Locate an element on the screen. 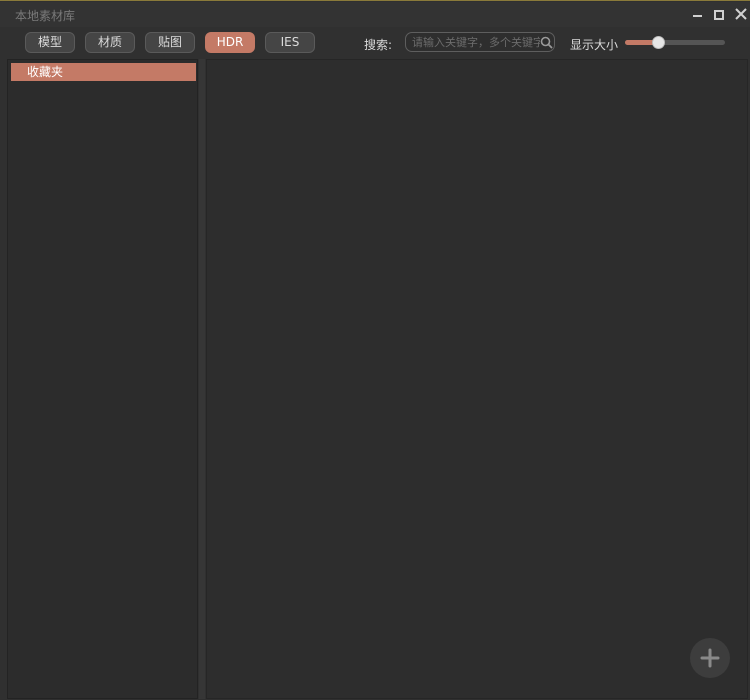  tab-texture: 贴图 is located at coordinates (170, 42).